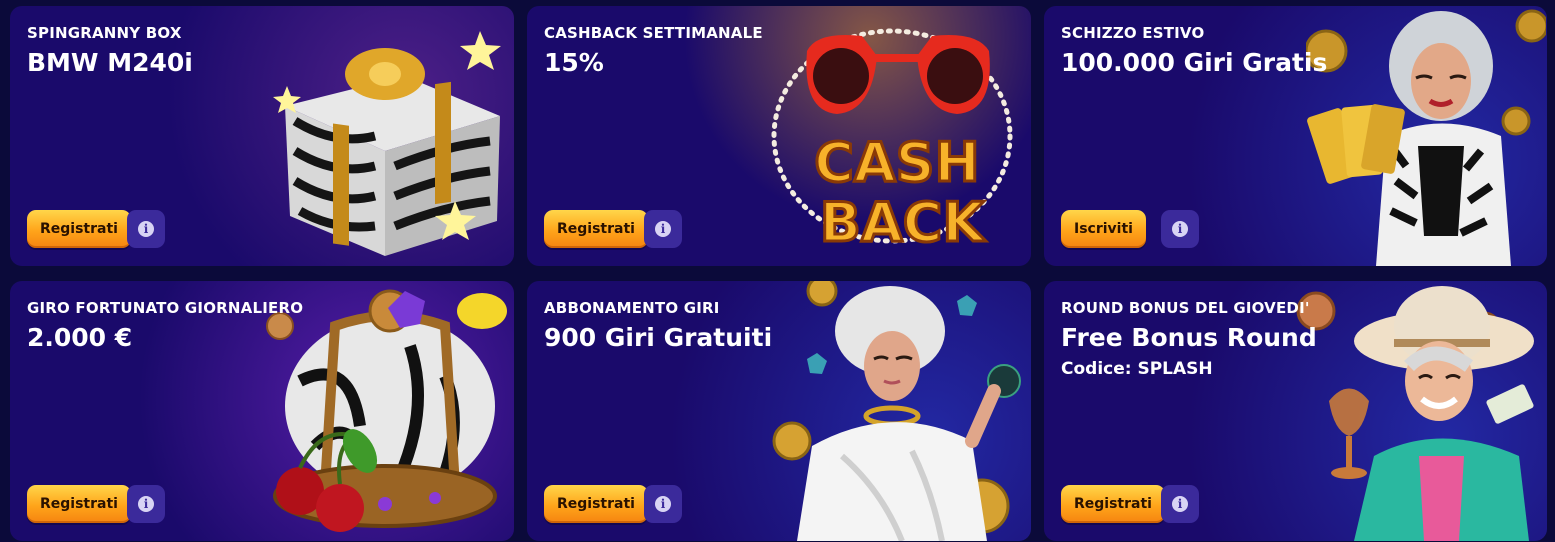 The height and width of the screenshot is (542, 1555). What do you see at coordinates (1133, 33) in the screenshot?
I see `promo-label: SCHIZZO ESTIVO` at bounding box center [1133, 33].